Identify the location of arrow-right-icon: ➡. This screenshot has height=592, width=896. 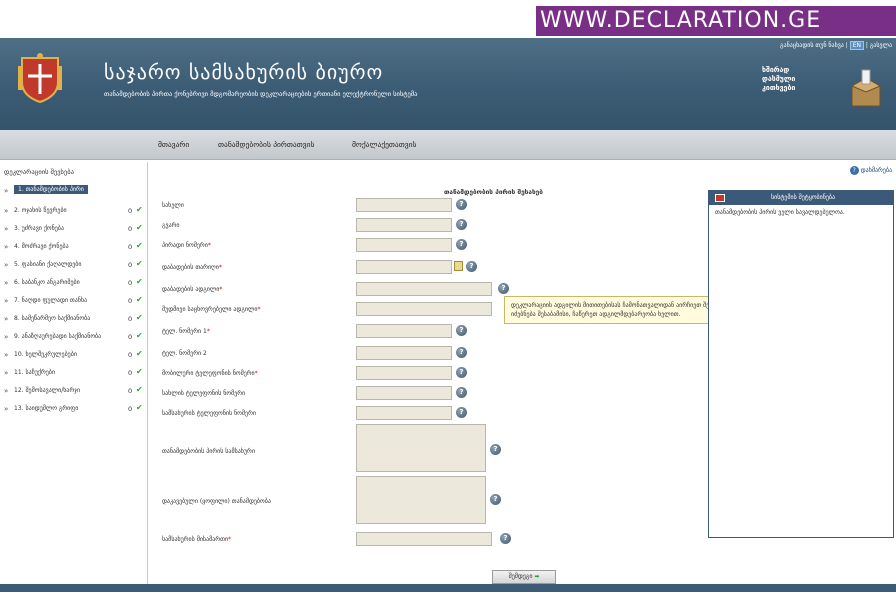
(537, 576).